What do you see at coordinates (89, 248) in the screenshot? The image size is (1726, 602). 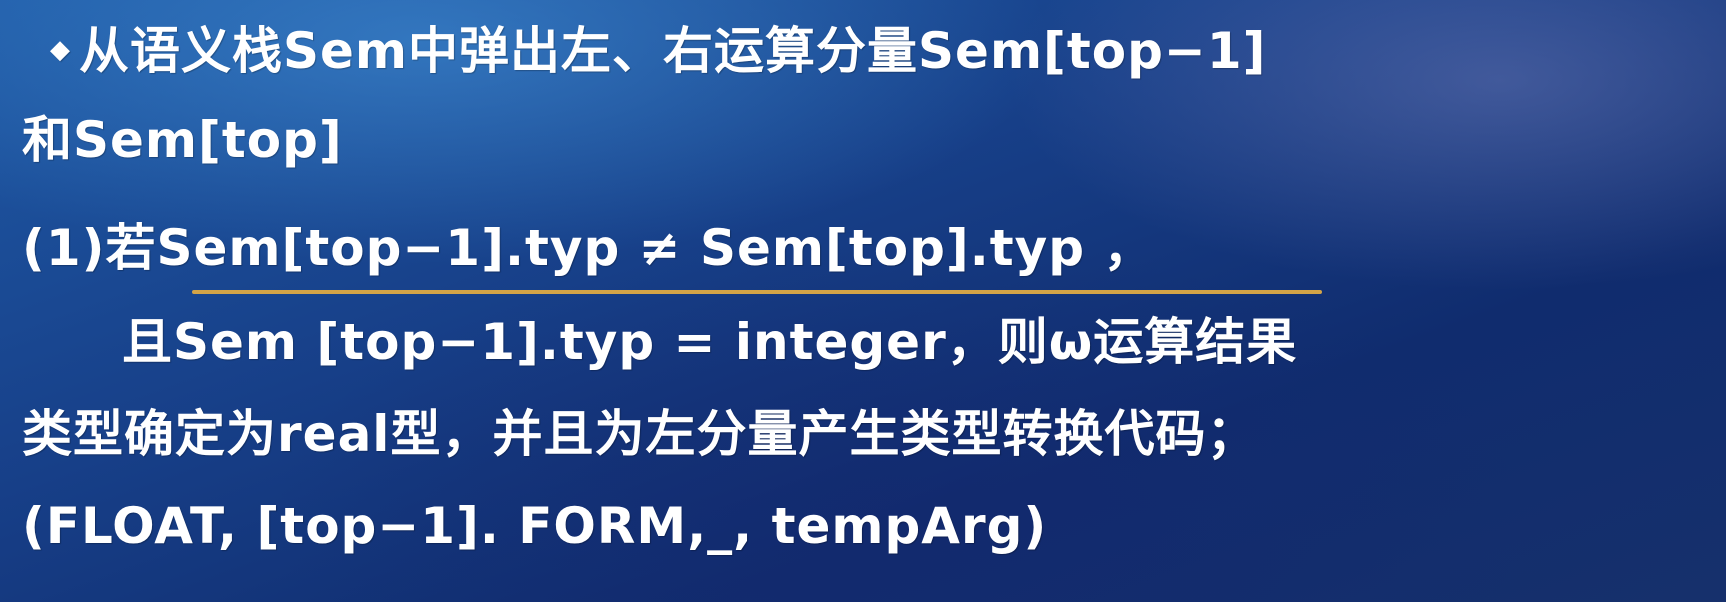 I see `line-3-prefix: (1)若` at bounding box center [89, 248].